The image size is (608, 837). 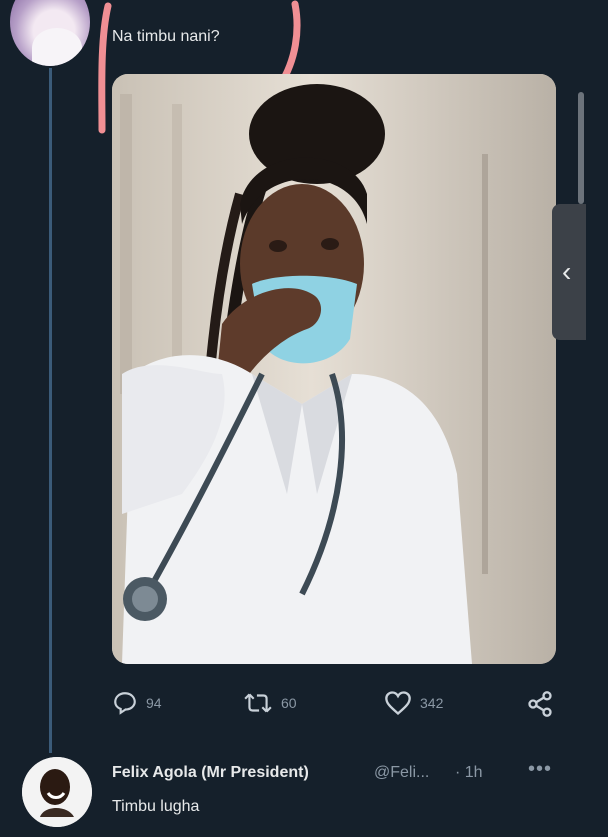 I want to click on share-button, so click(x=540, y=704).